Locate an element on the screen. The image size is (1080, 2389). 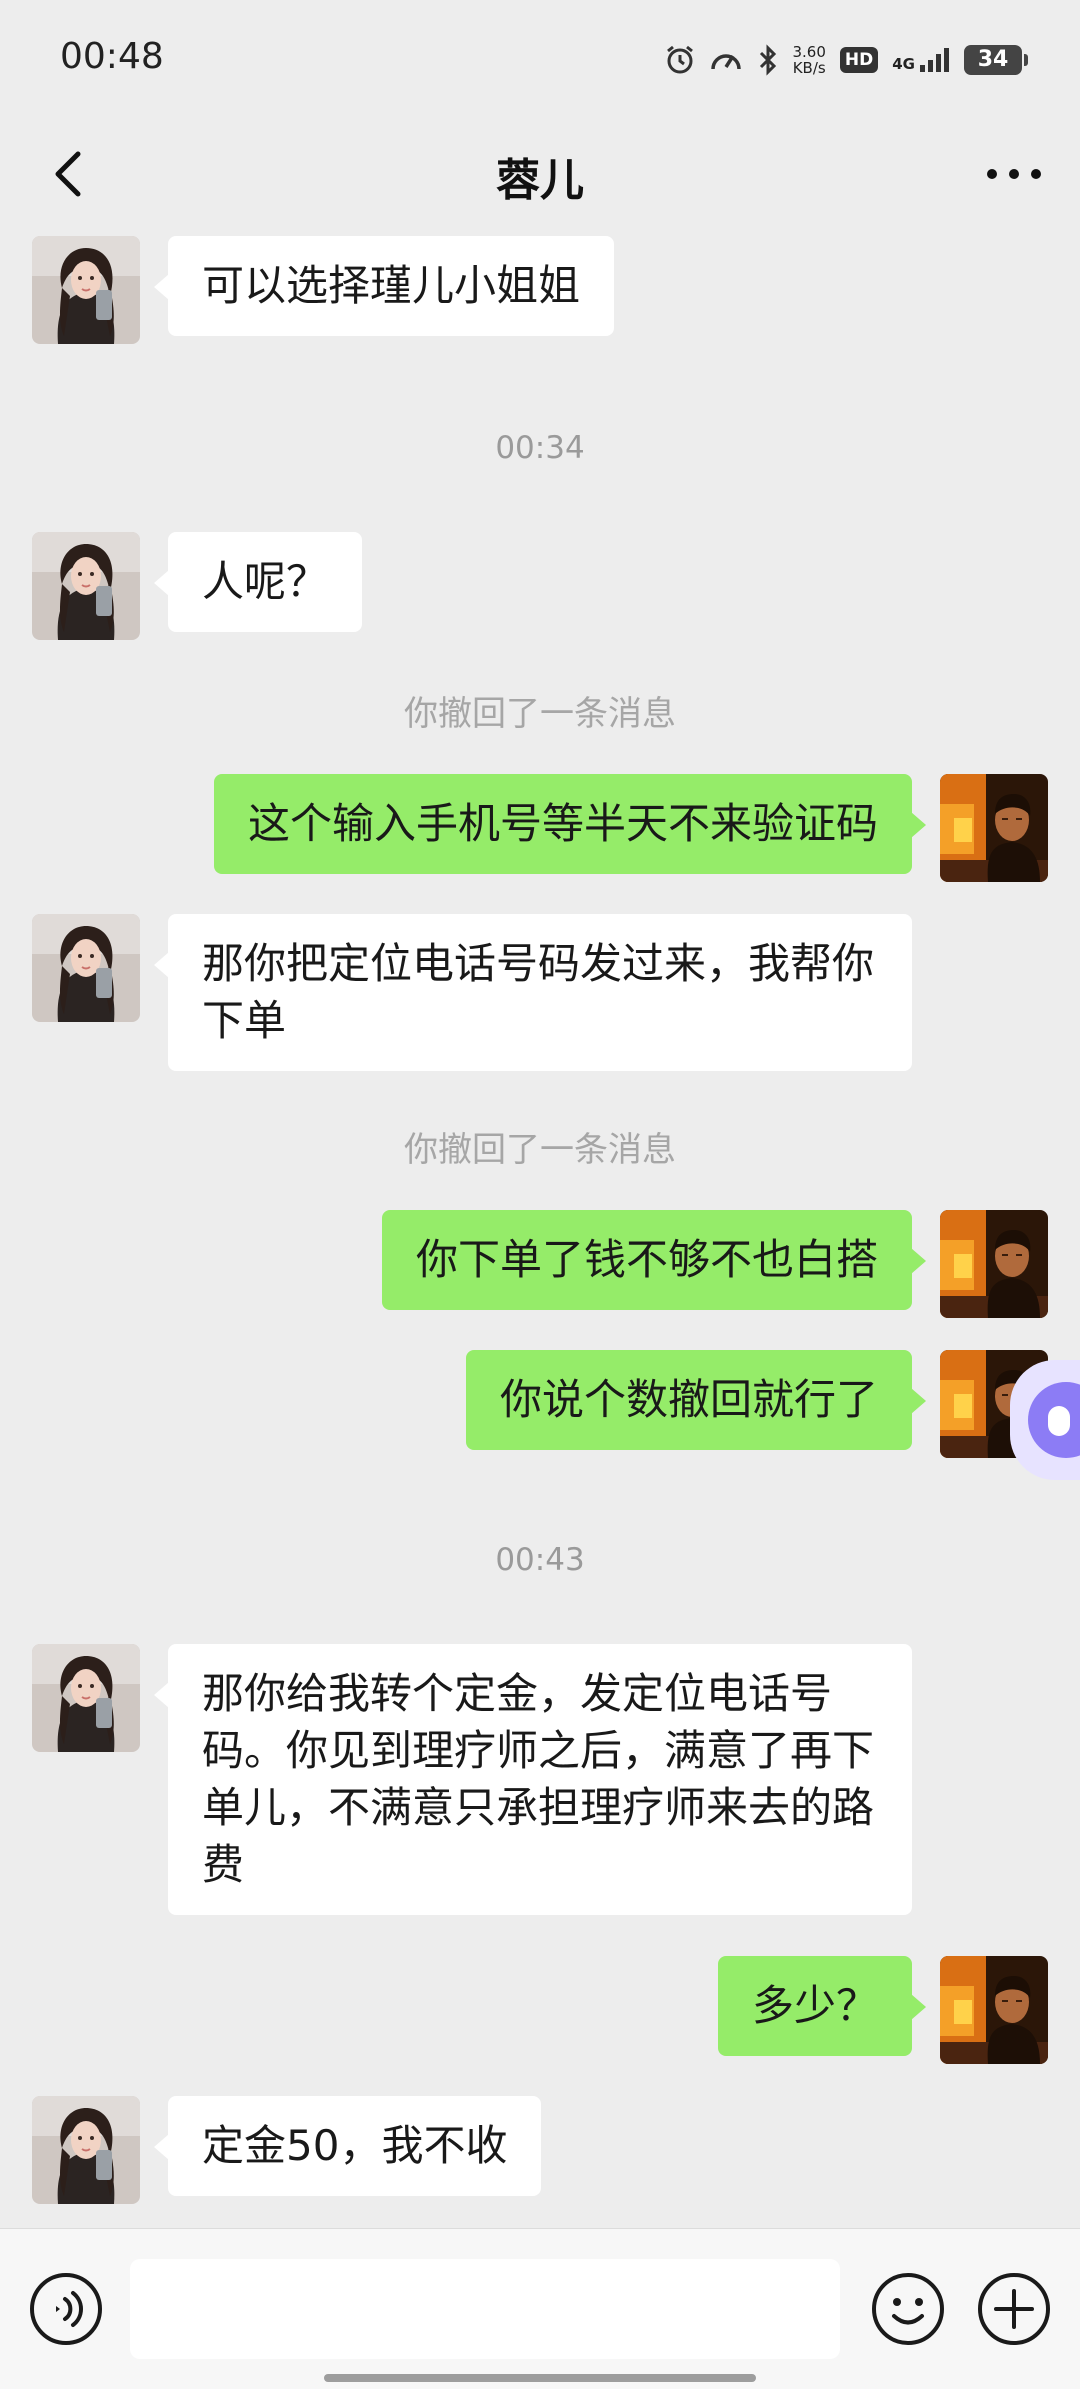
alarm-icon is located at coordinates (679, 59).